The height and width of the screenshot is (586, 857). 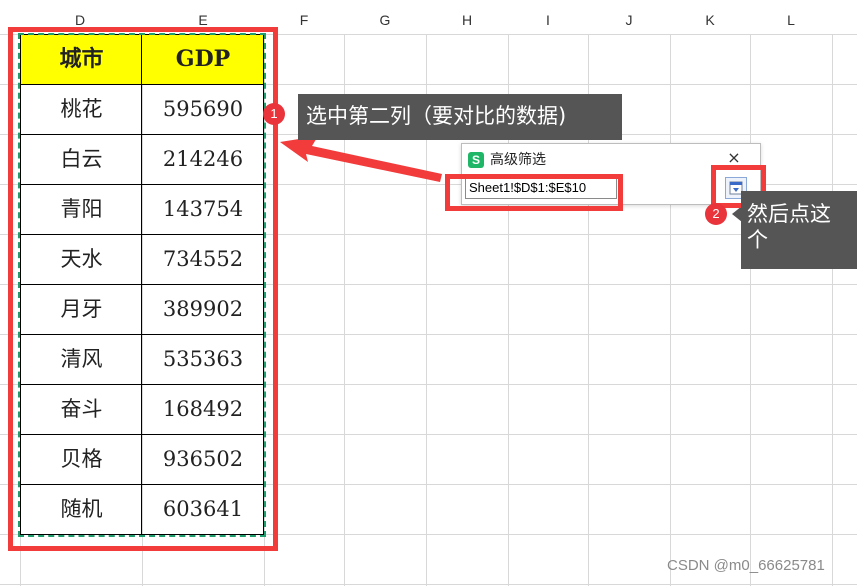 What do you see at coordinates (361, 159) in the screenshot?
I see `arrow-to-table` at bounding box center [361, 159].